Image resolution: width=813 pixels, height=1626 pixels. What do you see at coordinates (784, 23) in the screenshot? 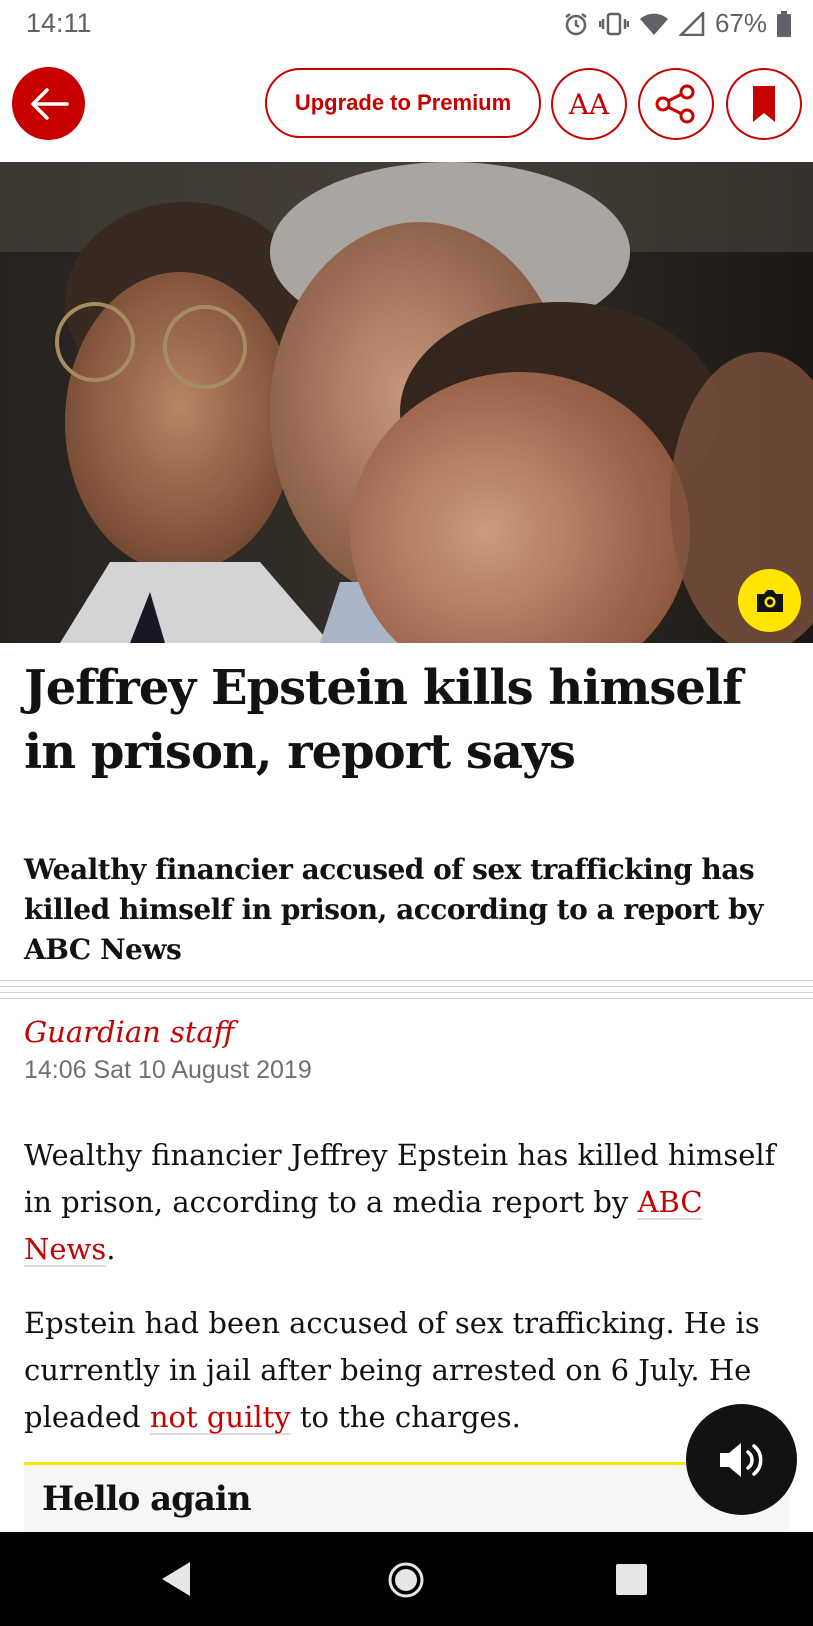
I see `battery-icon` at bounding box center [784, 23].